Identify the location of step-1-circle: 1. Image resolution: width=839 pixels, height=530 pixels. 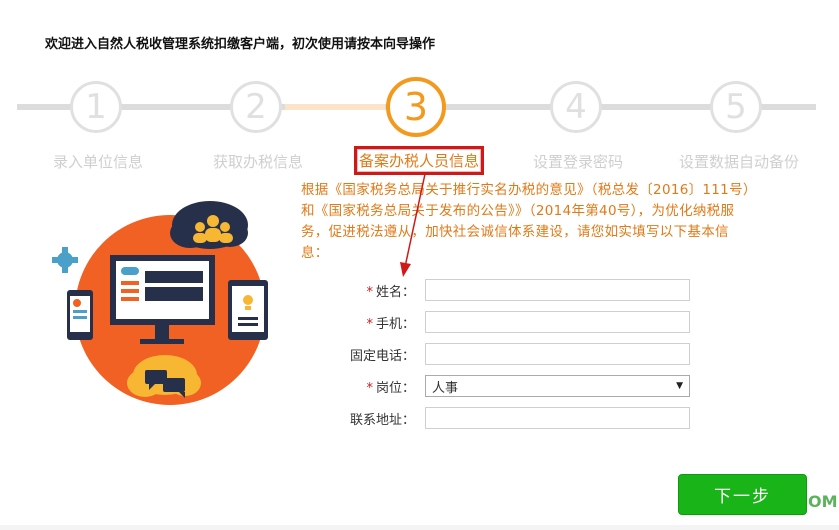
(96, 107).